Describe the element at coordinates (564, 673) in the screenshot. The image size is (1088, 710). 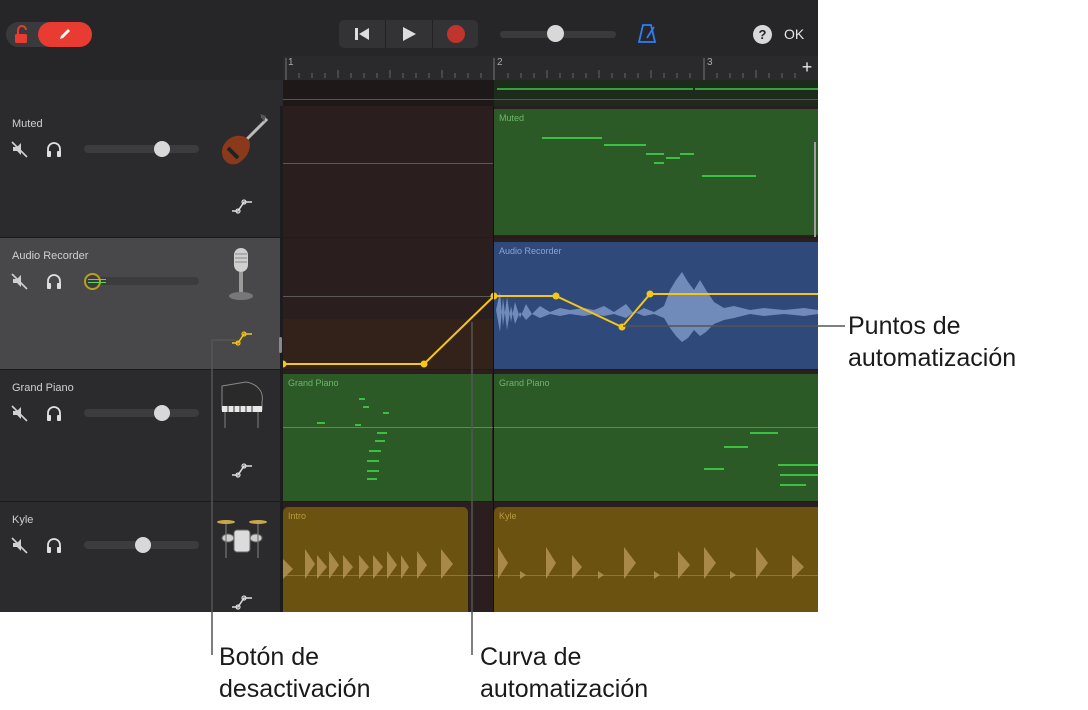
I see `callout-automation-curve: Curva de automatización` at that location.